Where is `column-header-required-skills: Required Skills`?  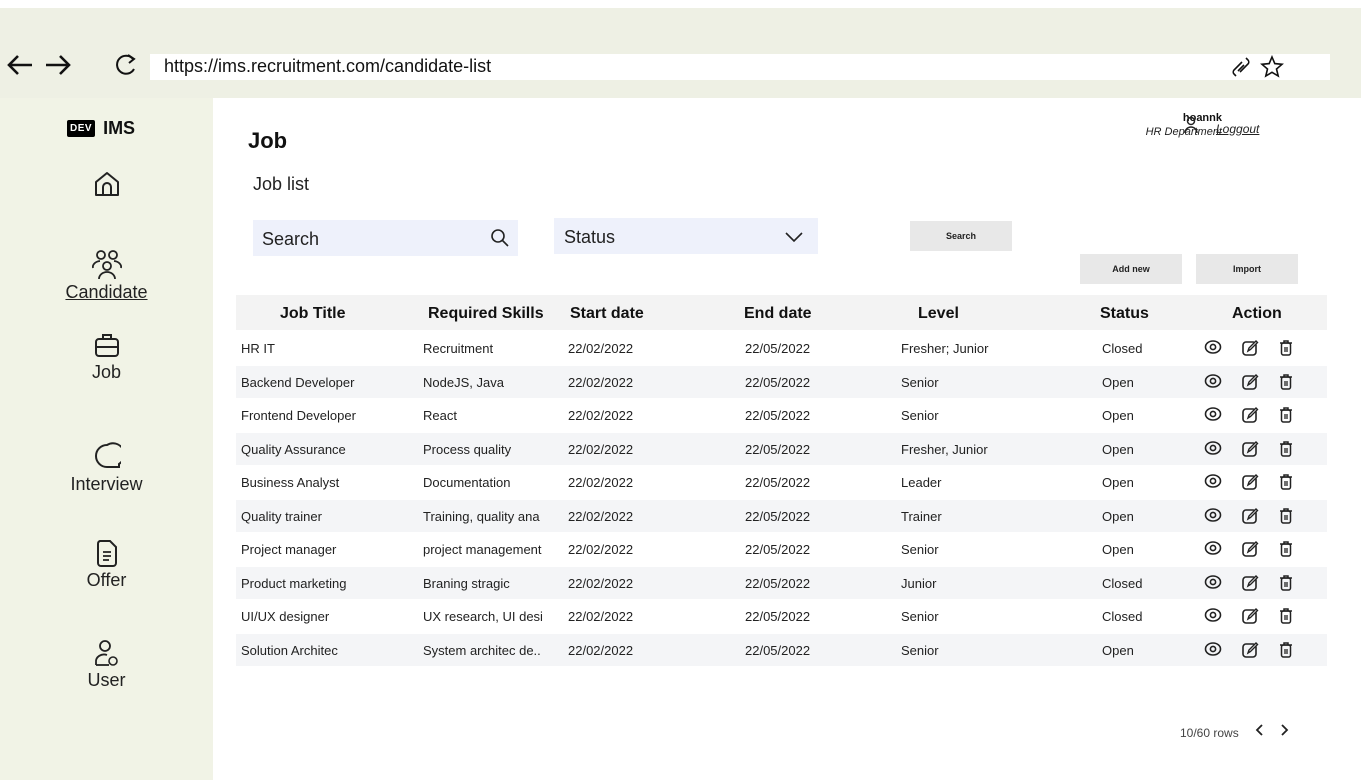
column-header-required-skills: Required Skills is located at coordinates (486, 314).